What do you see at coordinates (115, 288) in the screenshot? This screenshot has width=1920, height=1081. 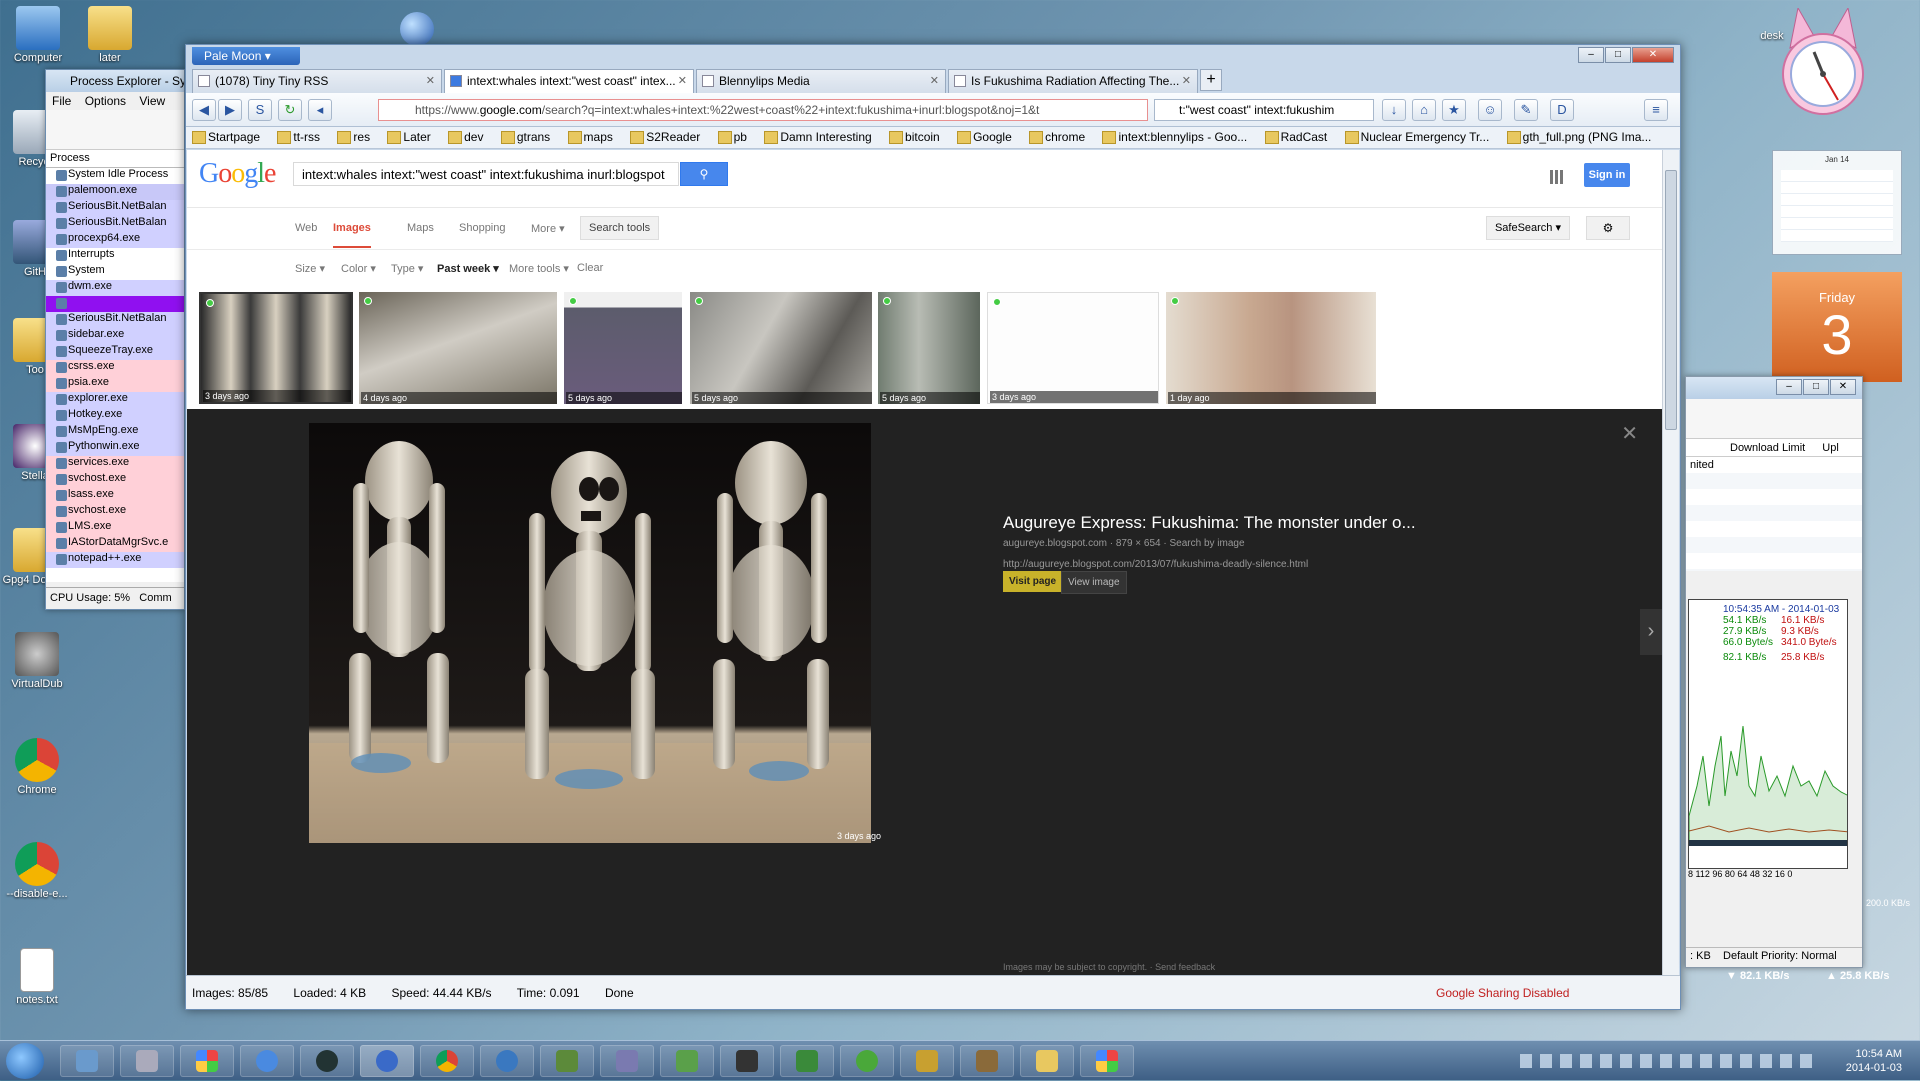 I see `process-row: dwm.exe` at bounding box center [115, 288].